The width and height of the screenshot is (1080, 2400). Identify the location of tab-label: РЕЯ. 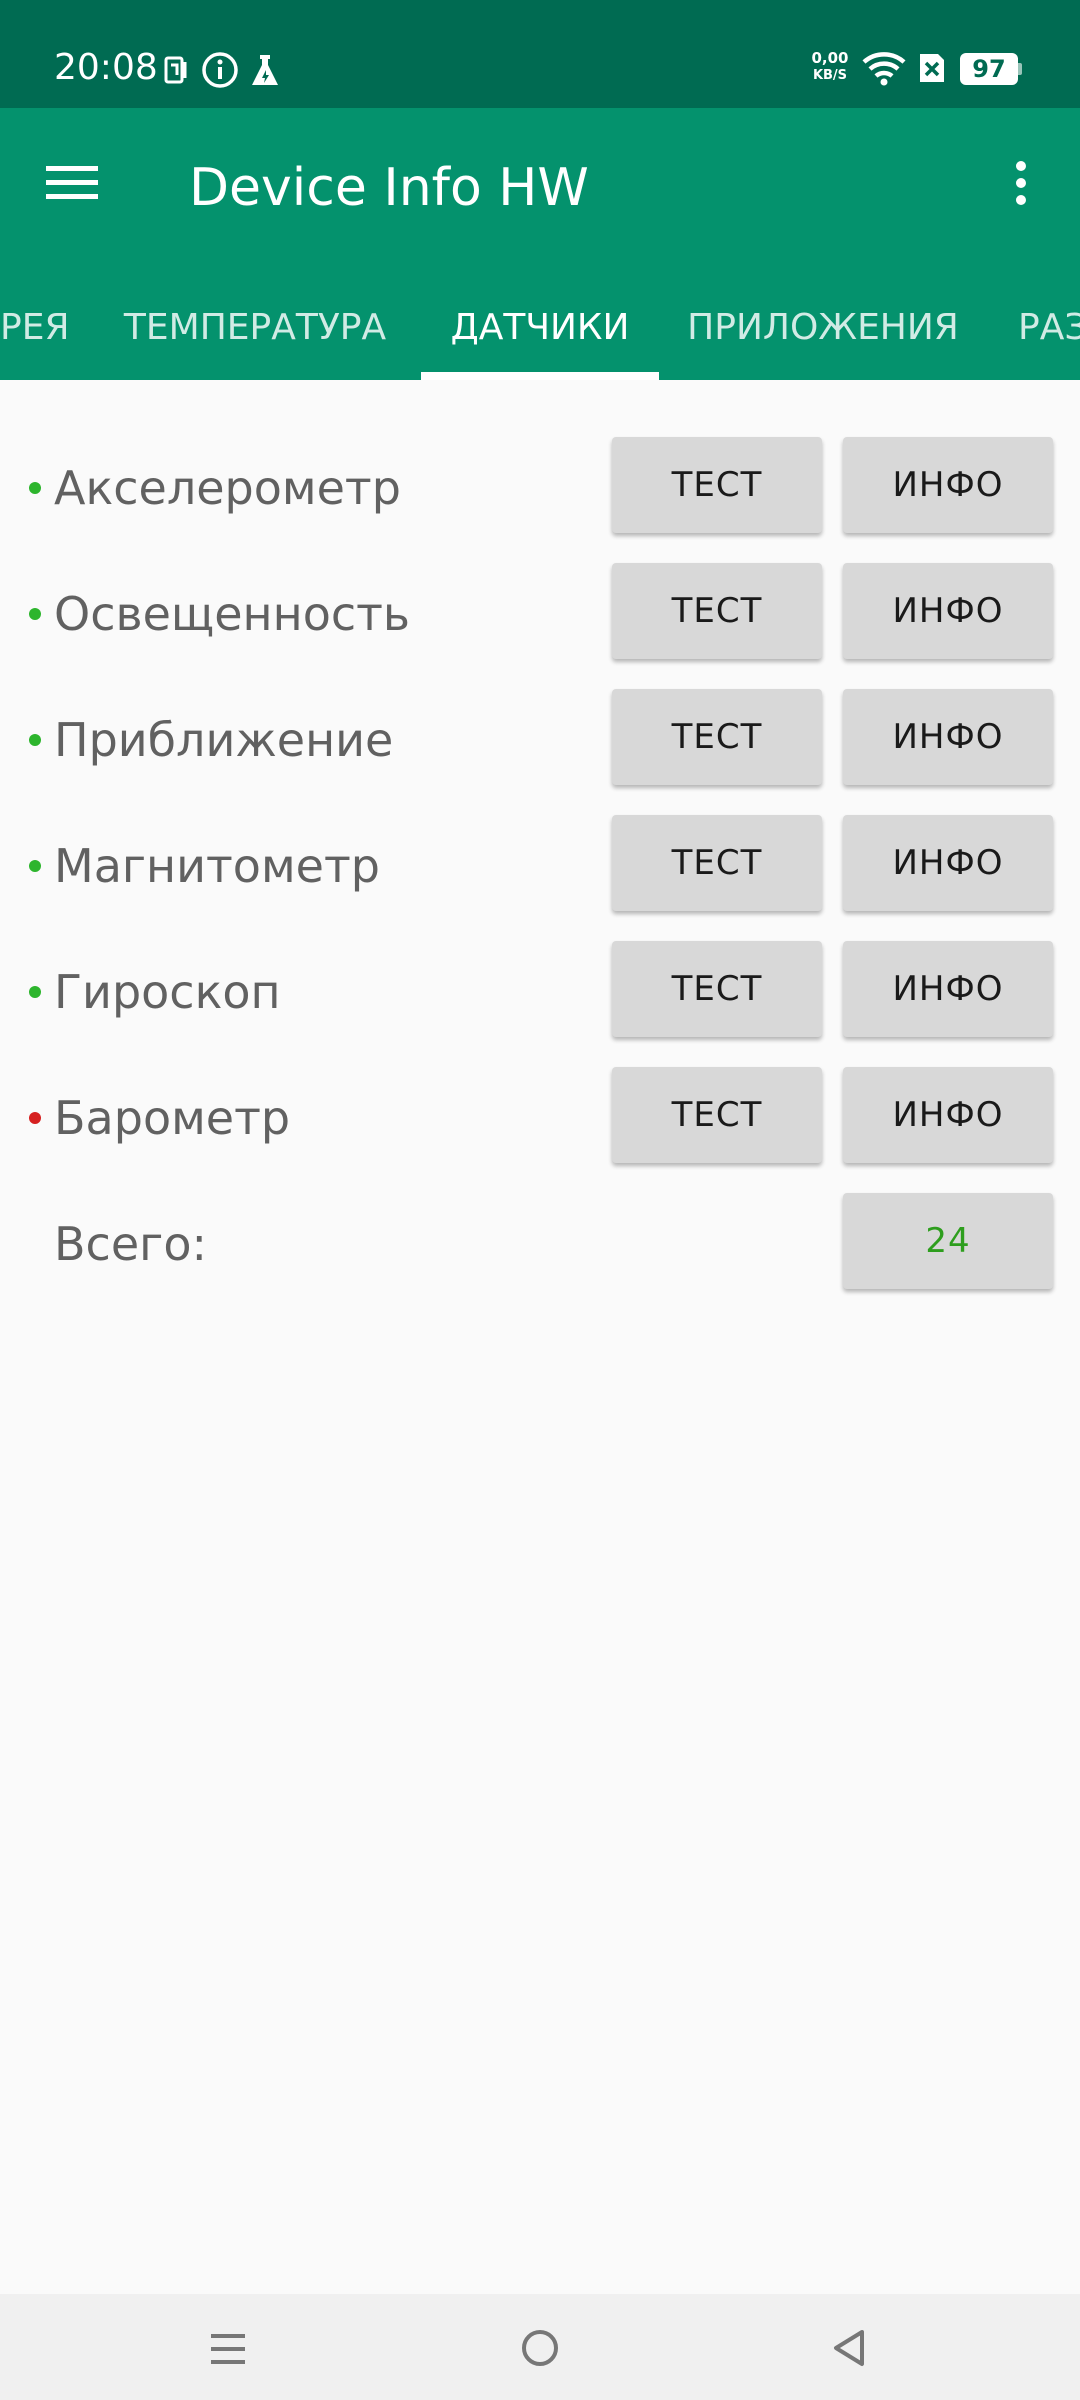
(35, 327).